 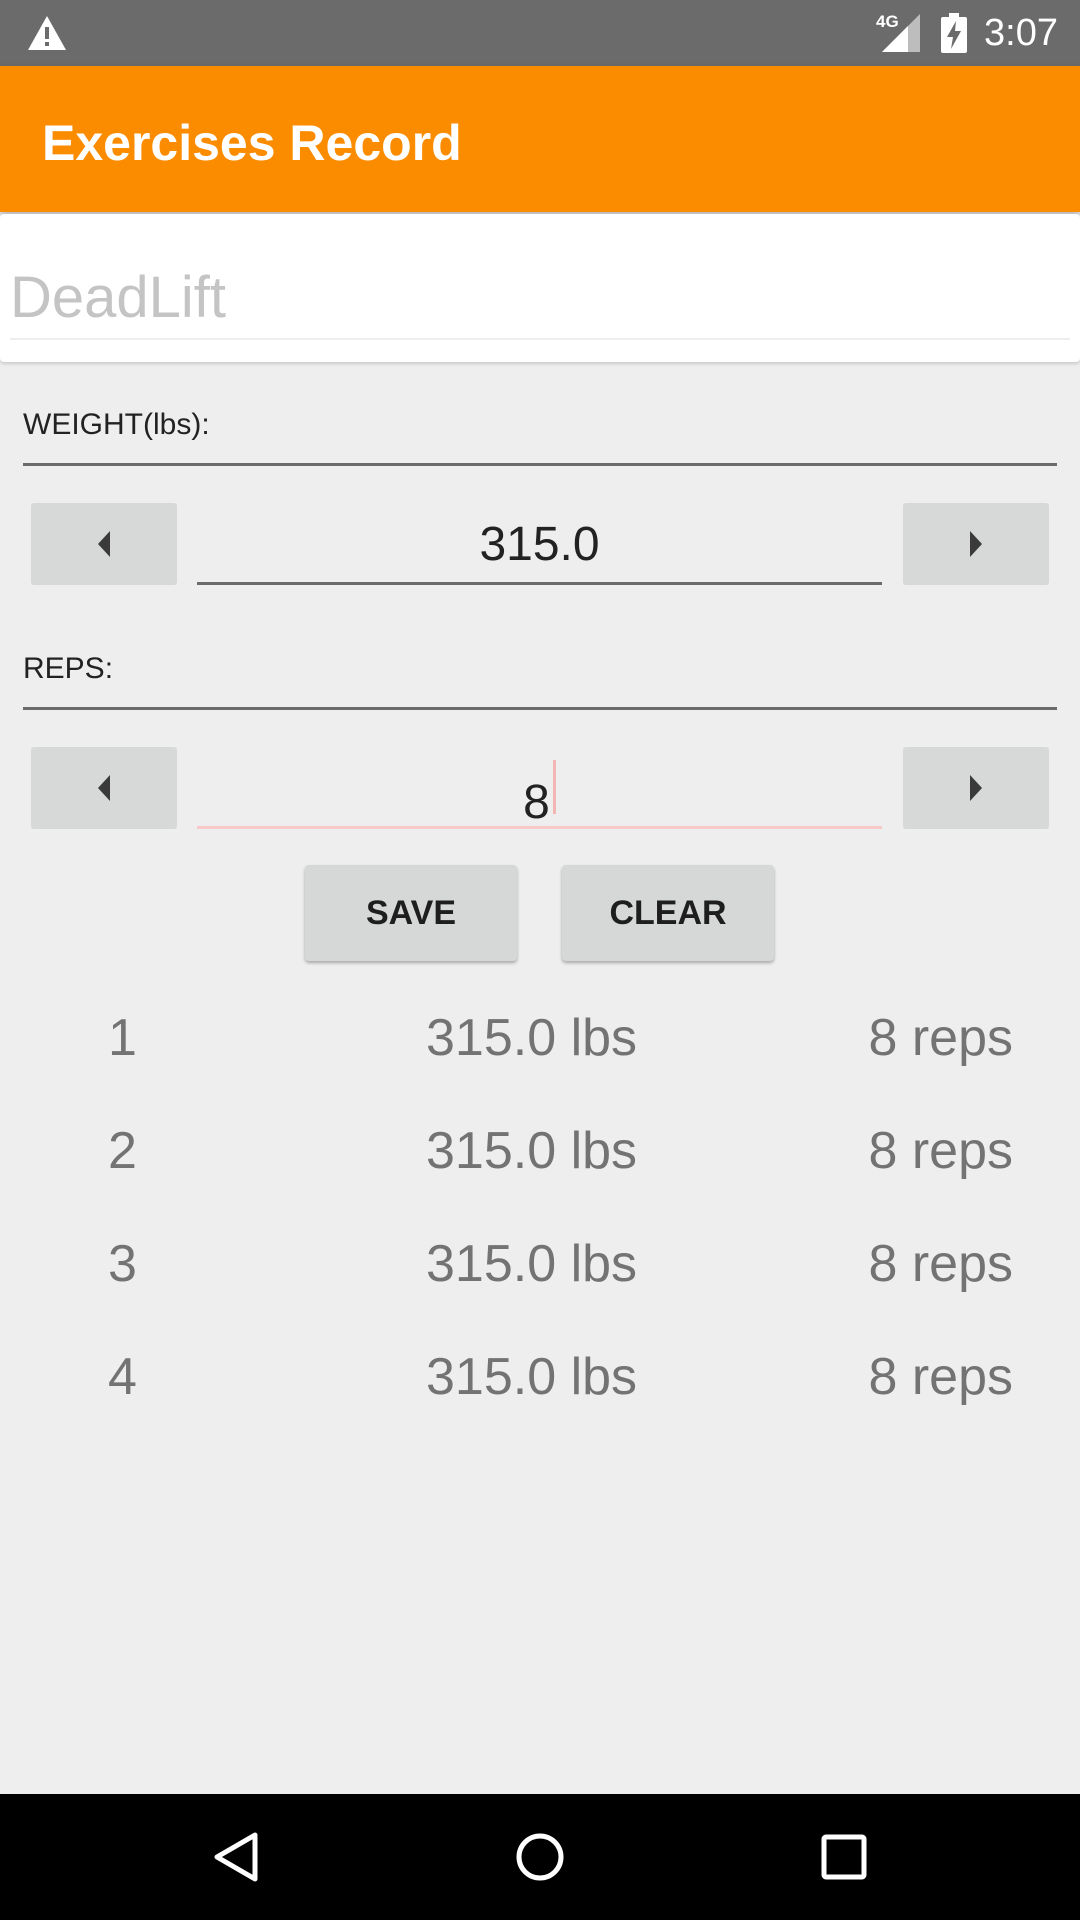 What do you see at coordinates (901, 33) in the screenshot?
I see `signal-icon` at bounding box center [901, 33].